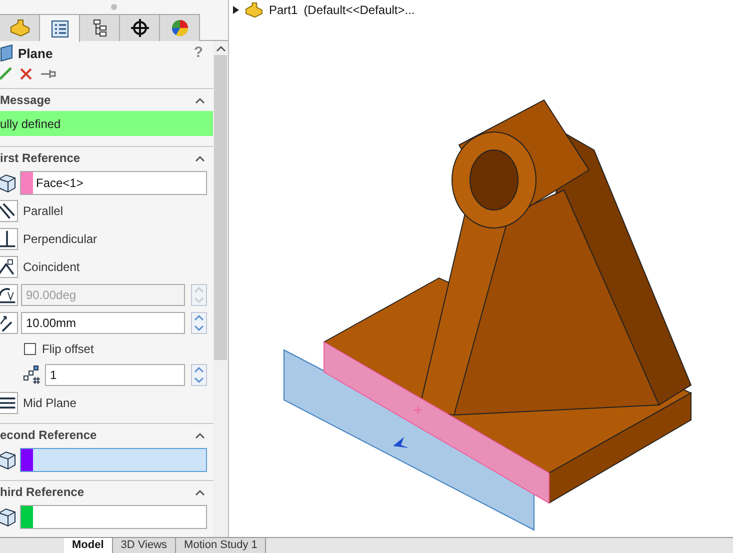  Describe the element at coordinates (40, 158) in the screenshot. I see `section-header: irst Reference` at that location.